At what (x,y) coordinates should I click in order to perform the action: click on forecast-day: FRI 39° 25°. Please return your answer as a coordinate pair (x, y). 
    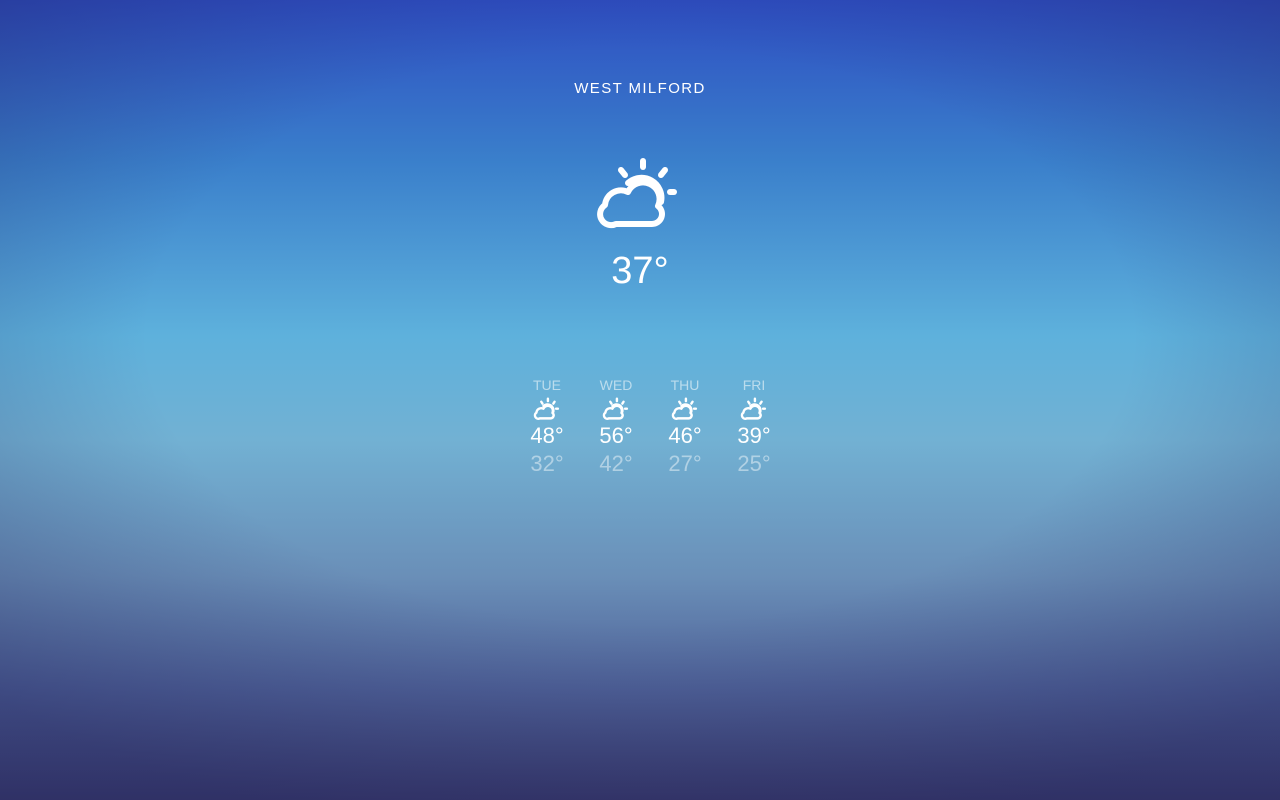
    Looking at the image, I should click on (754, 427).